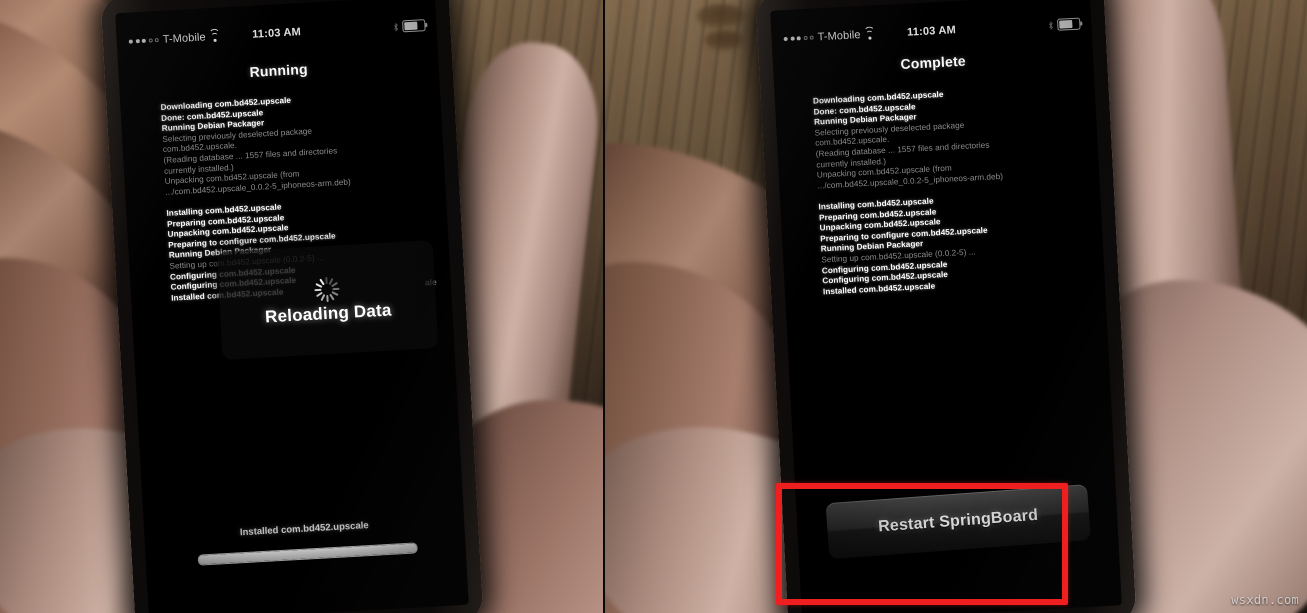 The height and width of the screenshot is (613, 1307). What do you see at coordinates (933, 62) in the screenshot?
I see `page-title: Complete` at bounding box center [933, 62].